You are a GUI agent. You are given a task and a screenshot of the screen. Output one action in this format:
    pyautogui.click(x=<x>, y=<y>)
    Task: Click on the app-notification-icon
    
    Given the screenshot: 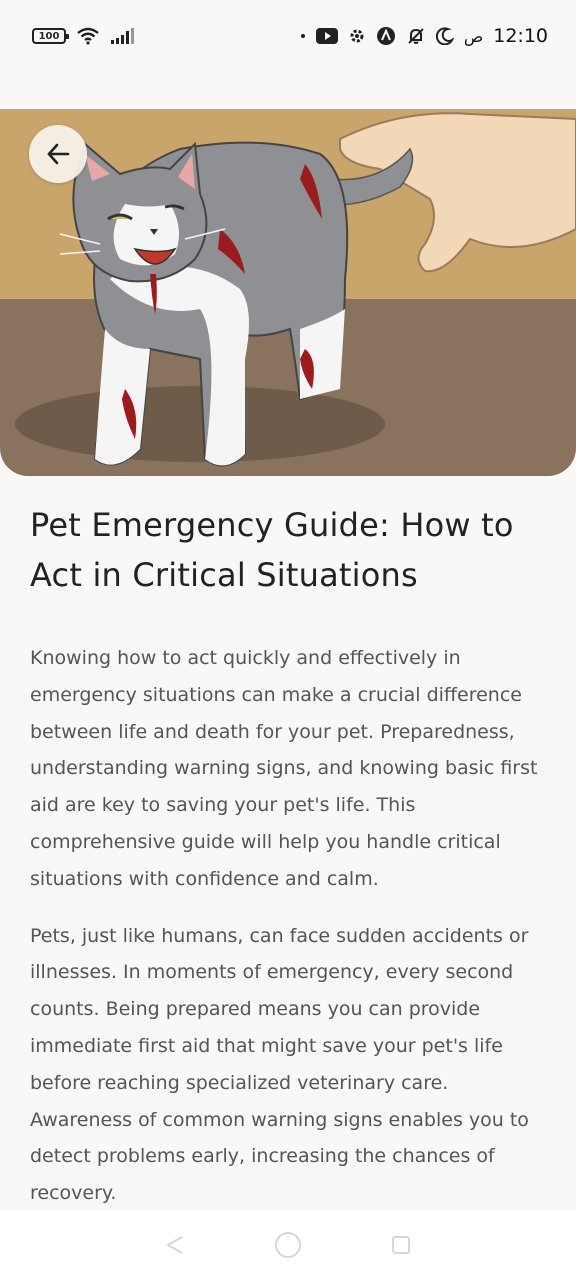 What is the action you would take?
    pyautogui.click(x=386, y=36)
    